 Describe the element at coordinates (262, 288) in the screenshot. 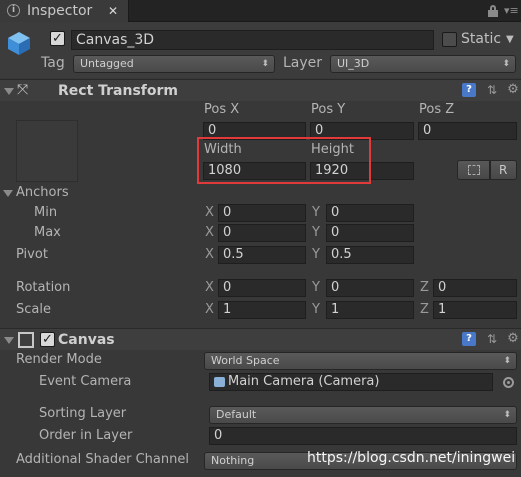

I see `rotation-x-field: 0` at that location.